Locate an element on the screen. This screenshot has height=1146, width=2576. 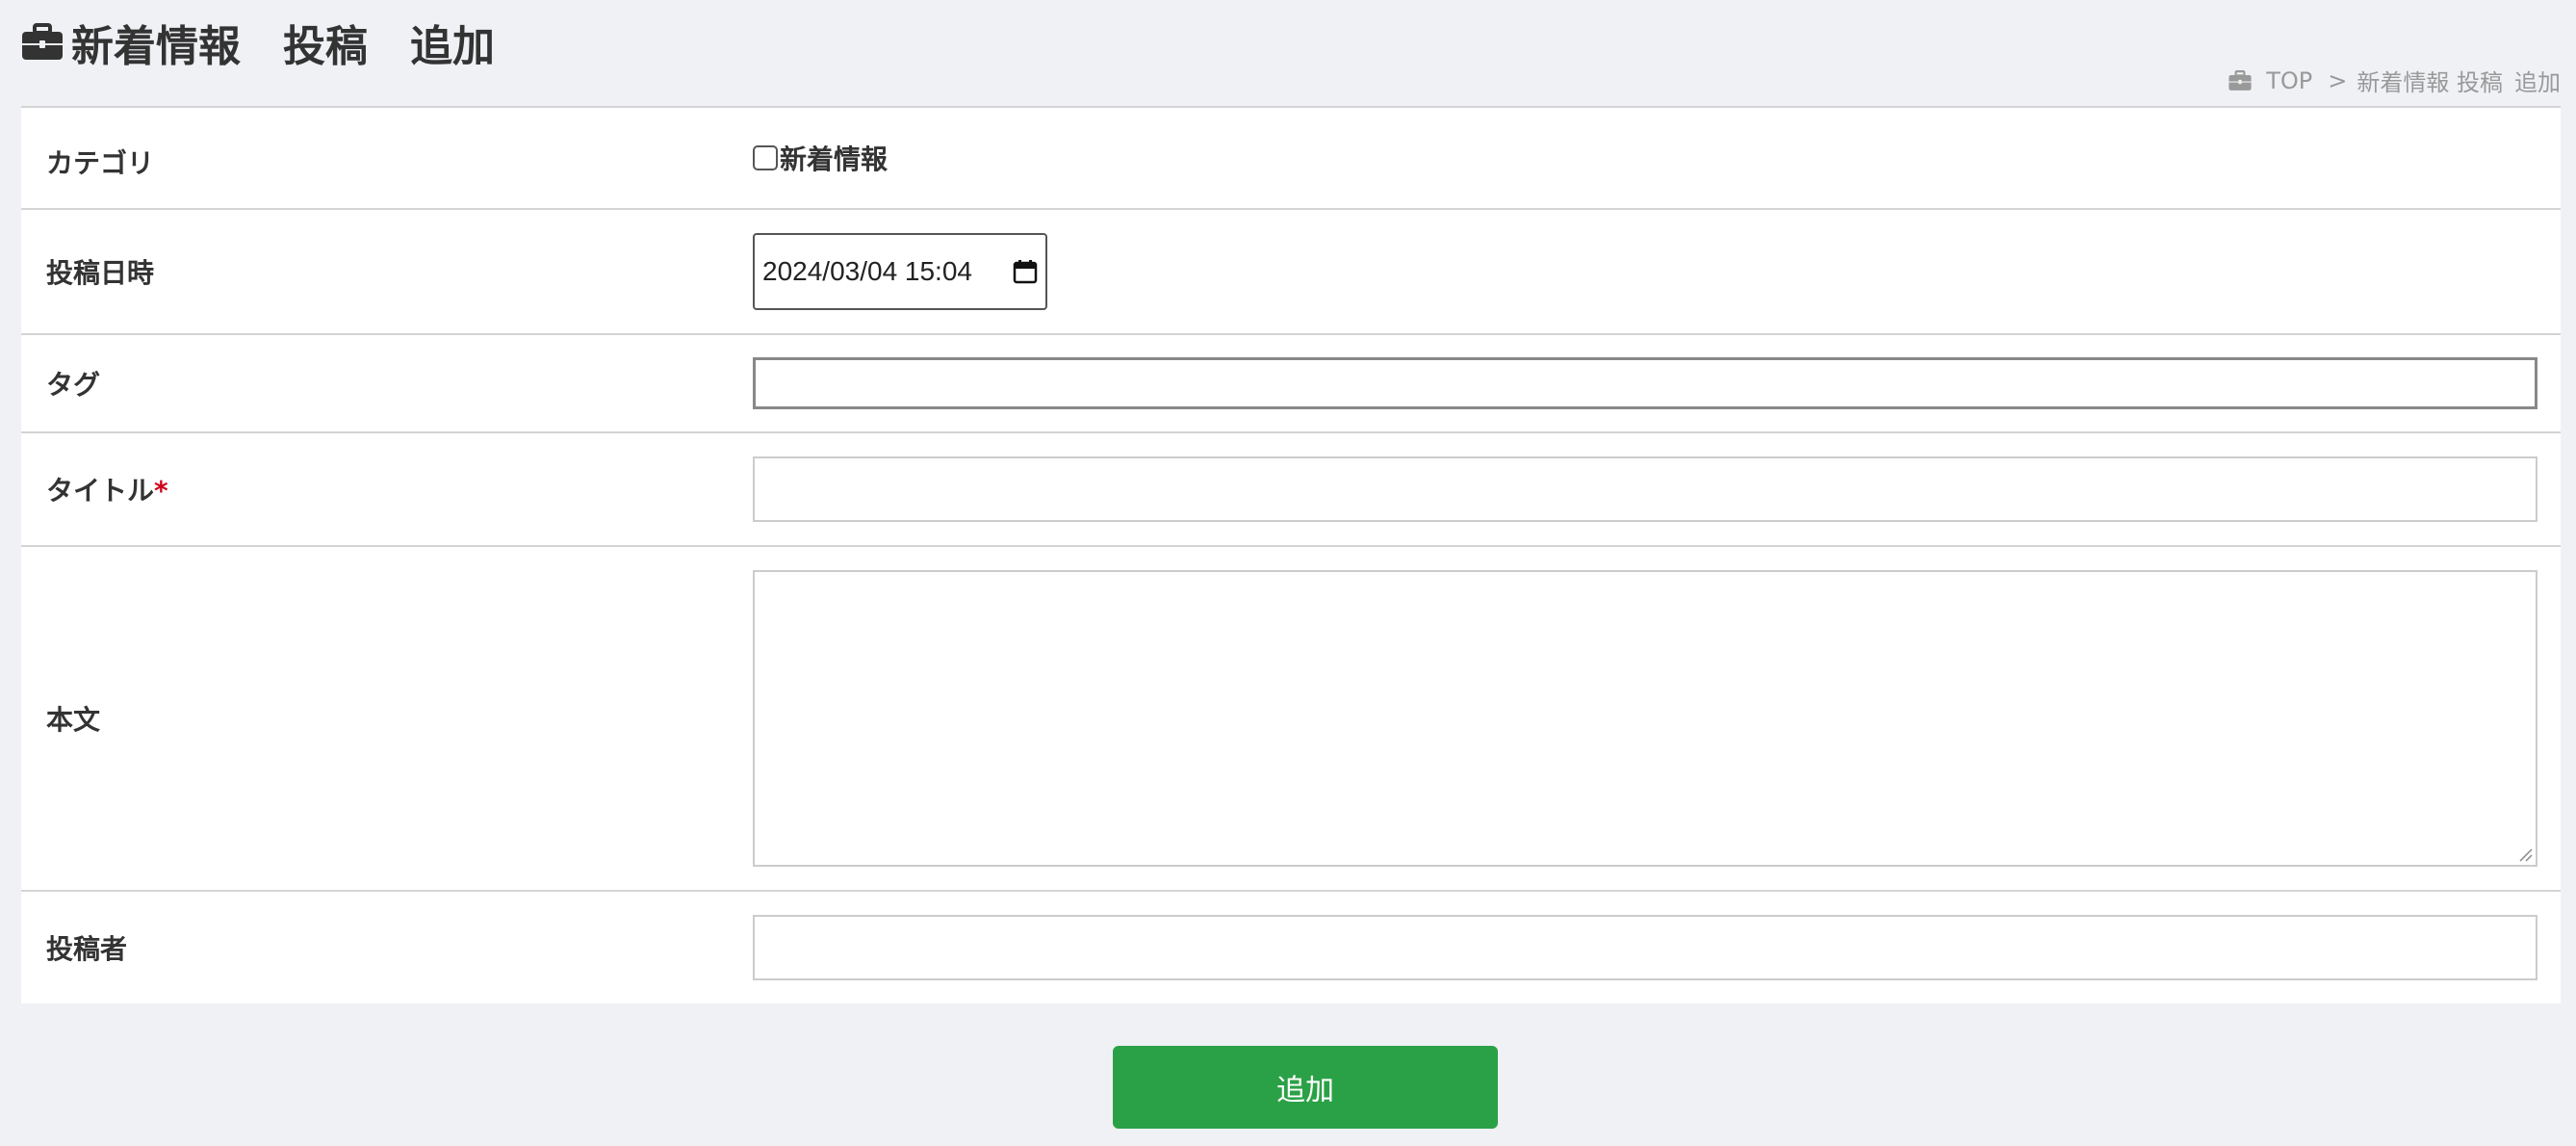
author-field is located at coordinates (1657, 947).